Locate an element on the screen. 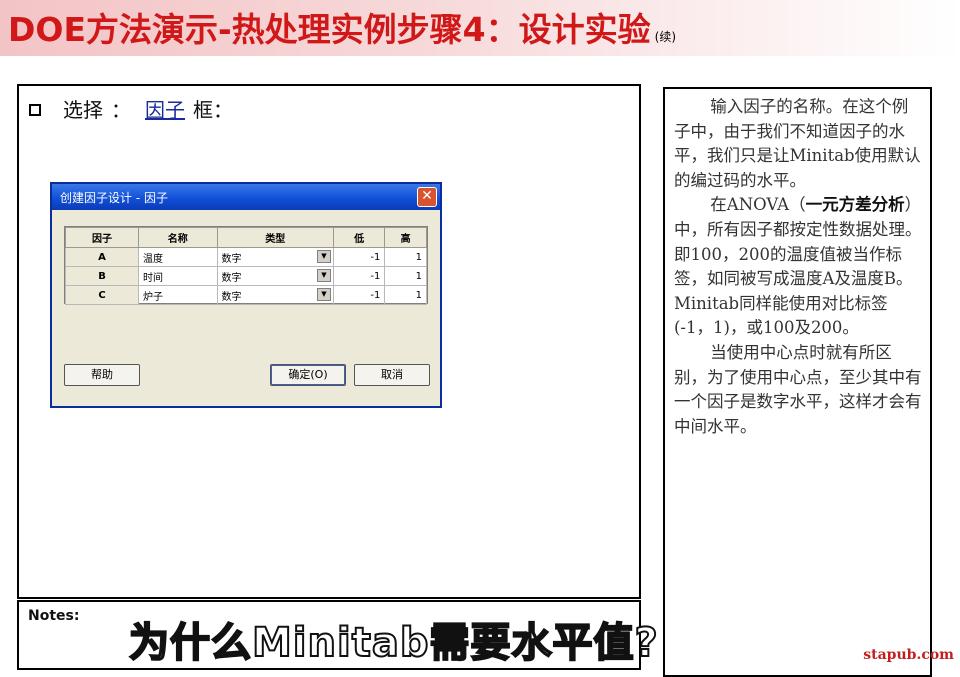 This screenshot has height=677, width=960. slide-title-bar: DOE方法演示-热处理实例步骤4：设计实验 (续) is located at coordinates (480, 28).